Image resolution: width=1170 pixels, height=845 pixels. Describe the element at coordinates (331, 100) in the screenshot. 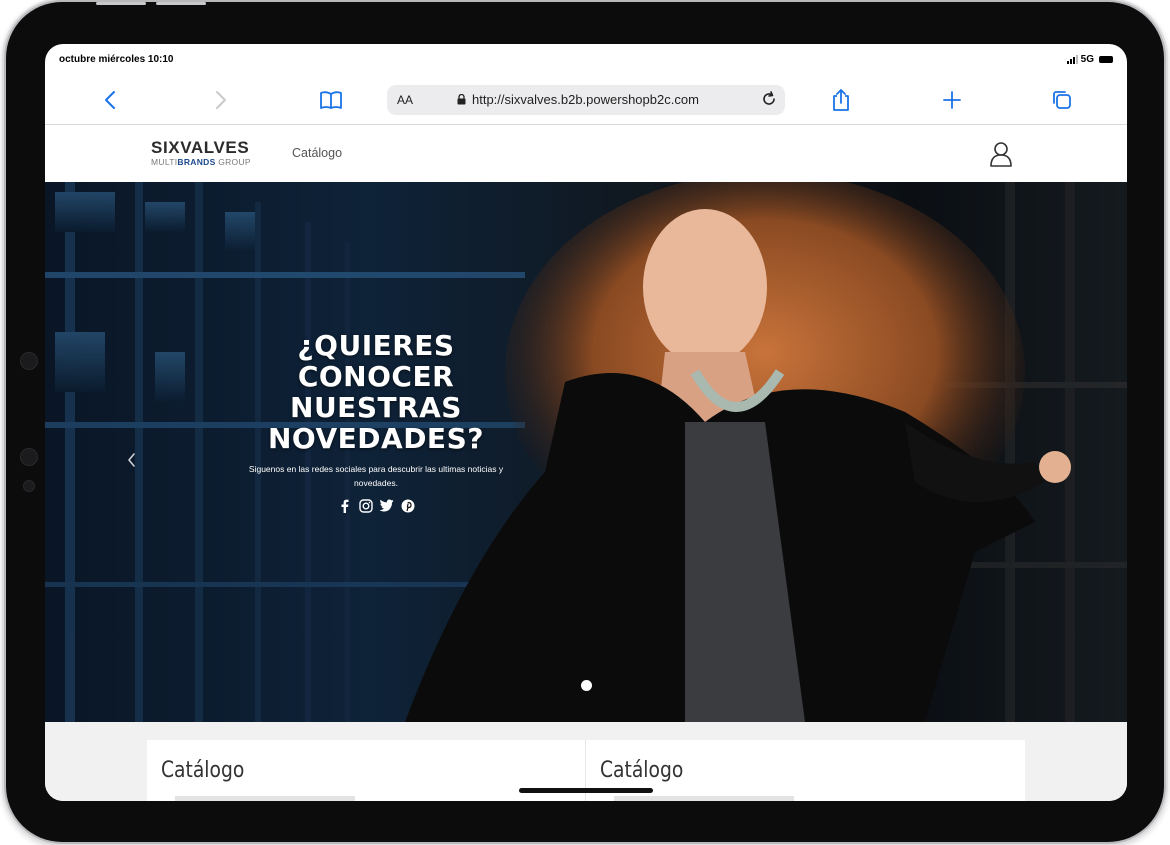

I see `bookmarks-icon` at that location.